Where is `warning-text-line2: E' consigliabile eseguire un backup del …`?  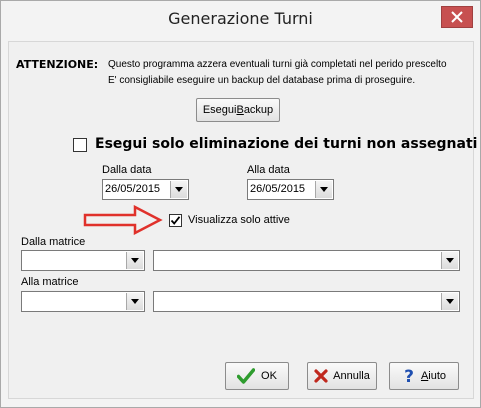
warning-text-line2: E' consigliabile eseguire un backup del … is located at coordinates (262, 80).